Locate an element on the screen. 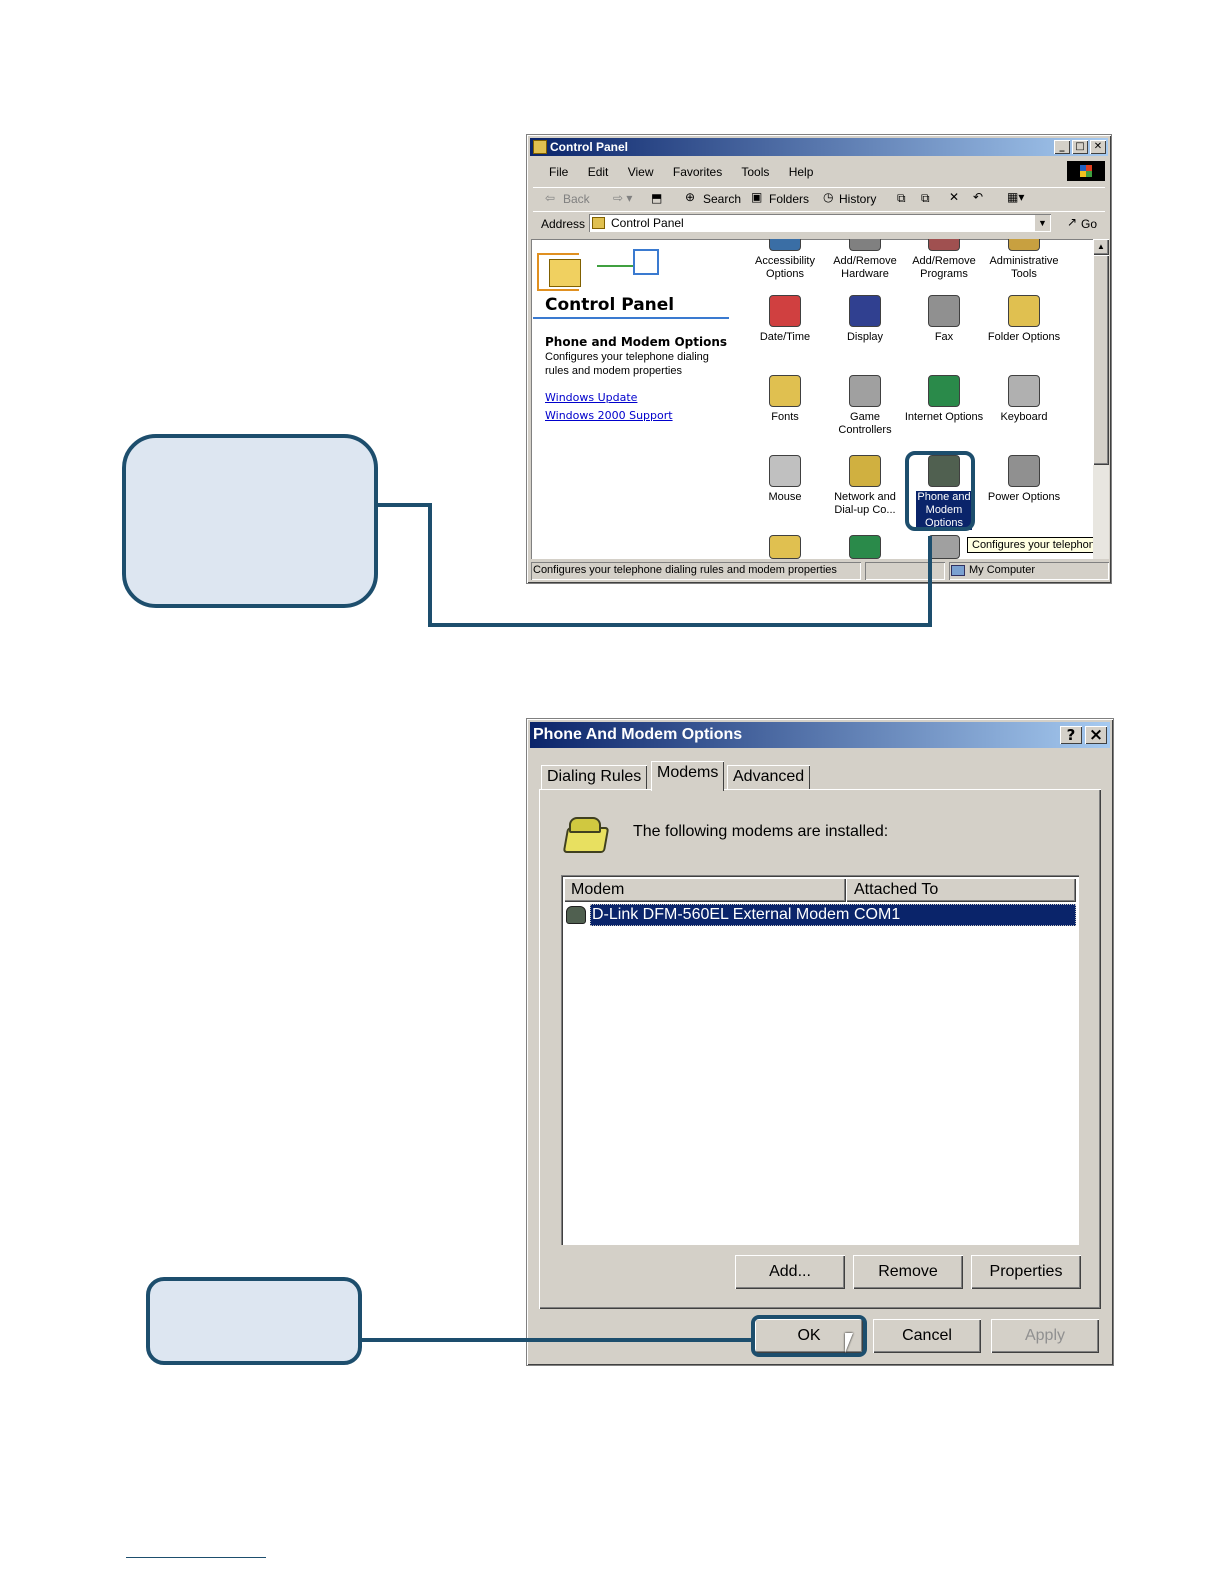 The width and height of the screenshot is (1224, 1584). menu-file: File is located at coordinates (558, 172).